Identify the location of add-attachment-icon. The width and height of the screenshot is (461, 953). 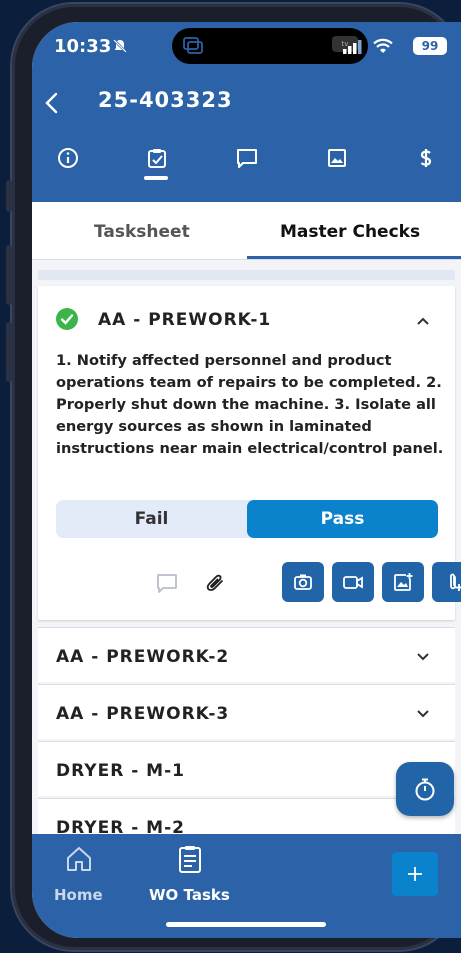
(455, 582).